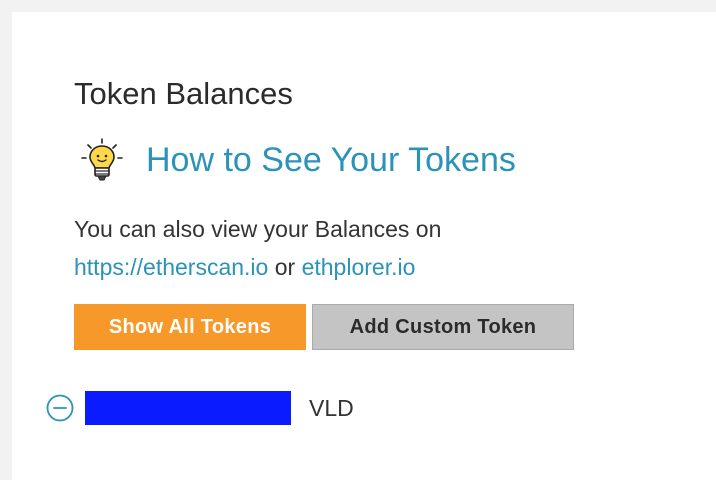  What do you see at coordinates (102, 160) in the screenshot?
I see `lightbulb-icon` at bounding box center [102, 160].